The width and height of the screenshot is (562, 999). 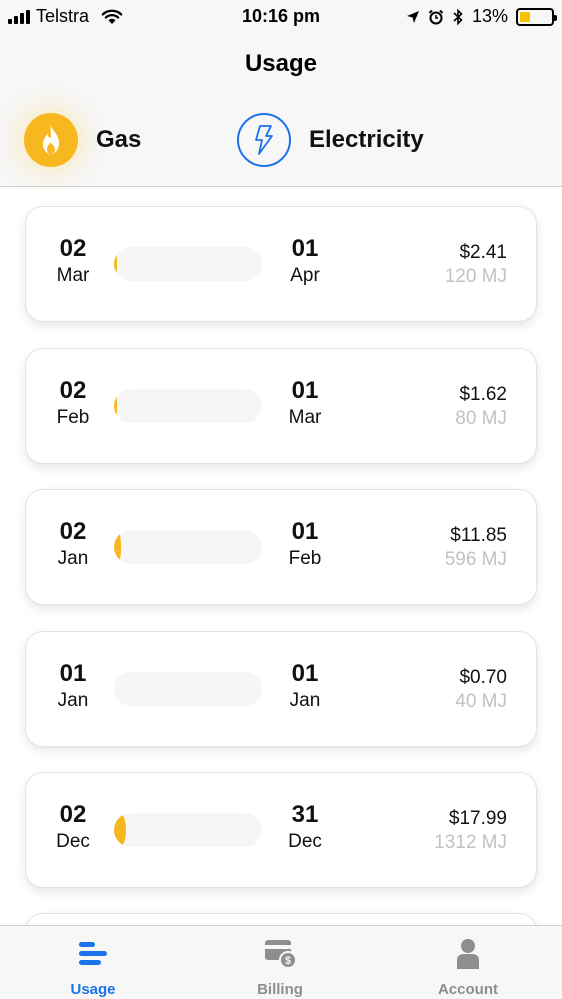 I want to click on electricity-tab: Electricity, so click(x=330, y=140).